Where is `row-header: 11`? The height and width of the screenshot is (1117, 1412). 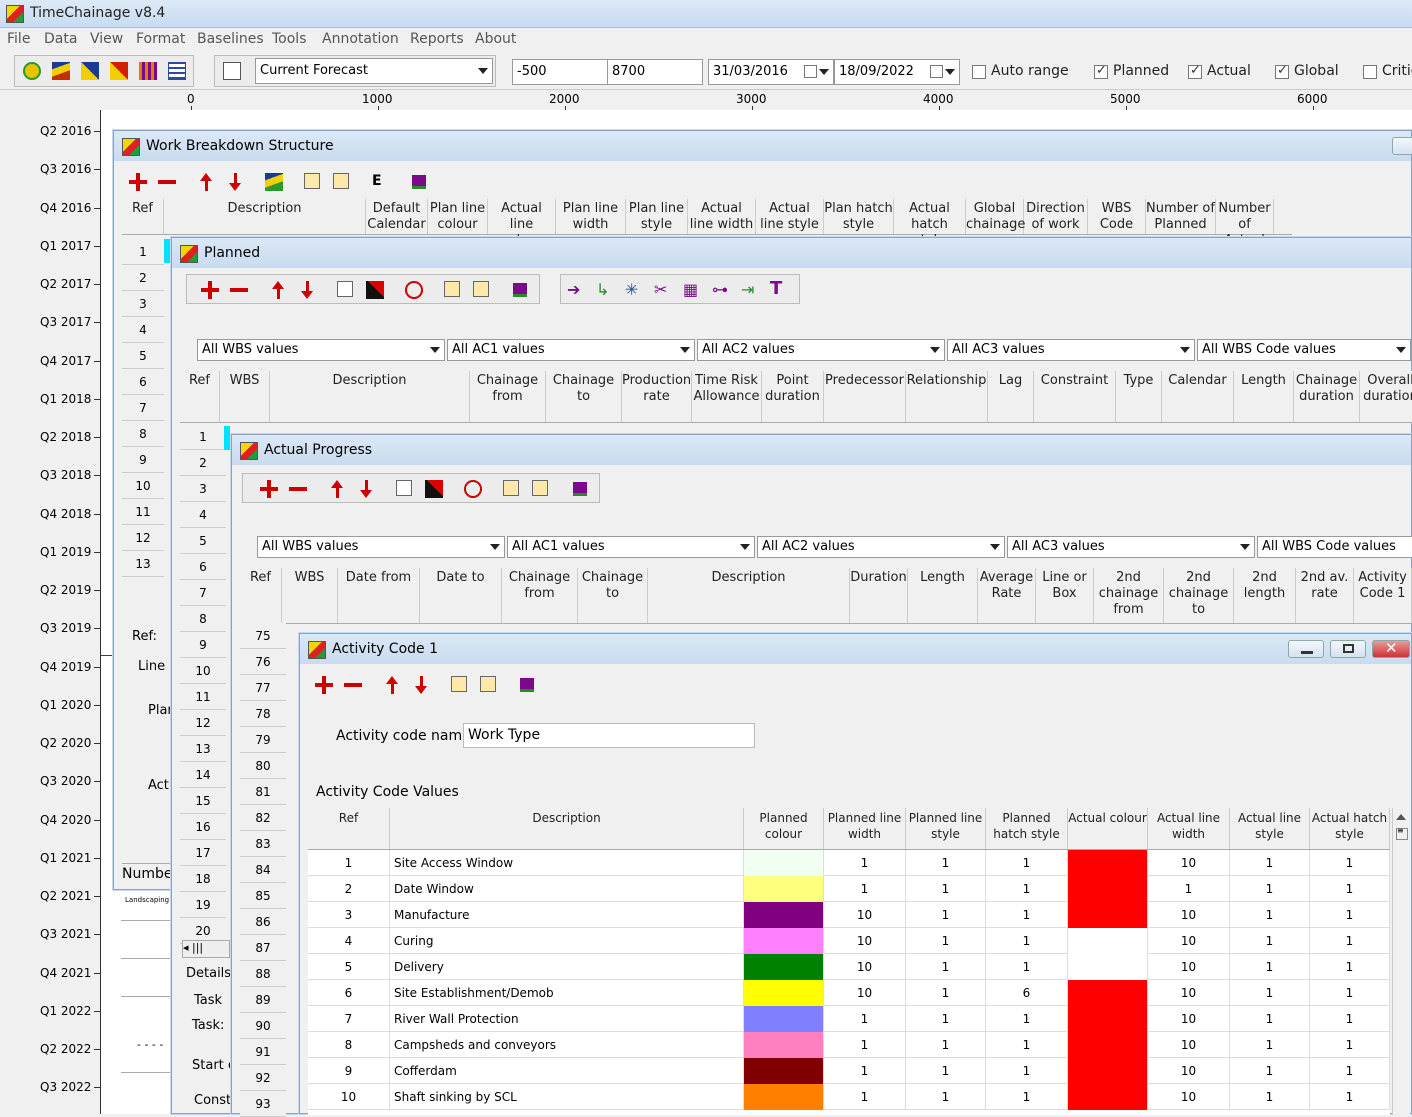
row-header: 11 is located at coordinates (203, 697).